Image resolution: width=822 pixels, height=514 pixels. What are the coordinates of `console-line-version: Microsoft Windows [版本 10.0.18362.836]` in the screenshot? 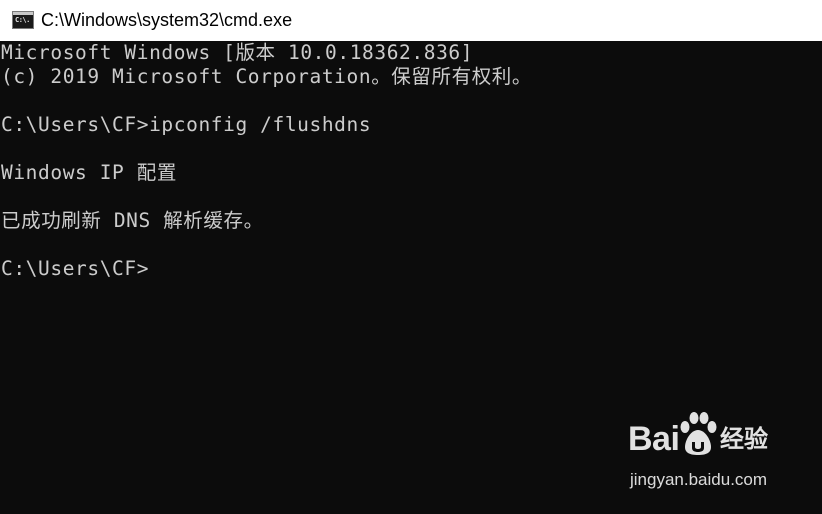 It's located at (237, 52).